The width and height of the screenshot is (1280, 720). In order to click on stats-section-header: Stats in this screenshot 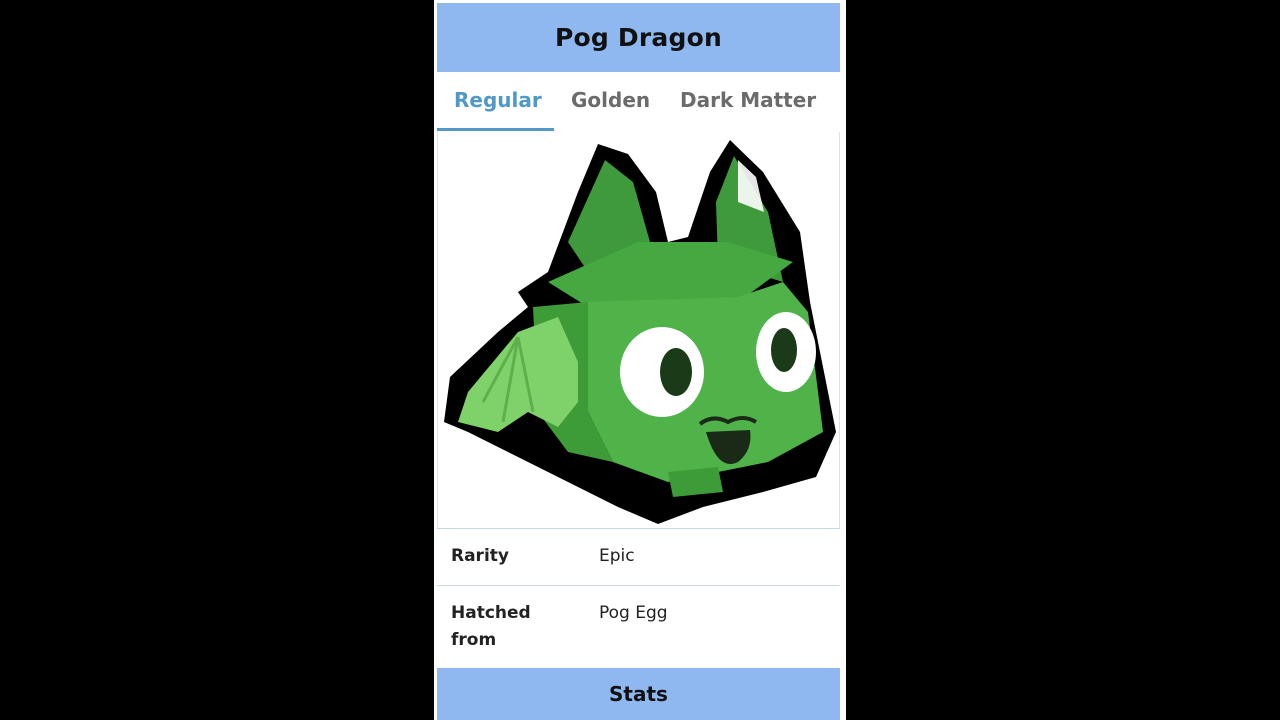, I will do `click(638, 694)`.